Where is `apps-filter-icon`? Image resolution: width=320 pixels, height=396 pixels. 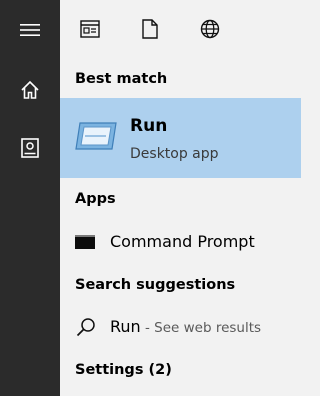
apps-filter-icon is located at coordinates (90, 29).